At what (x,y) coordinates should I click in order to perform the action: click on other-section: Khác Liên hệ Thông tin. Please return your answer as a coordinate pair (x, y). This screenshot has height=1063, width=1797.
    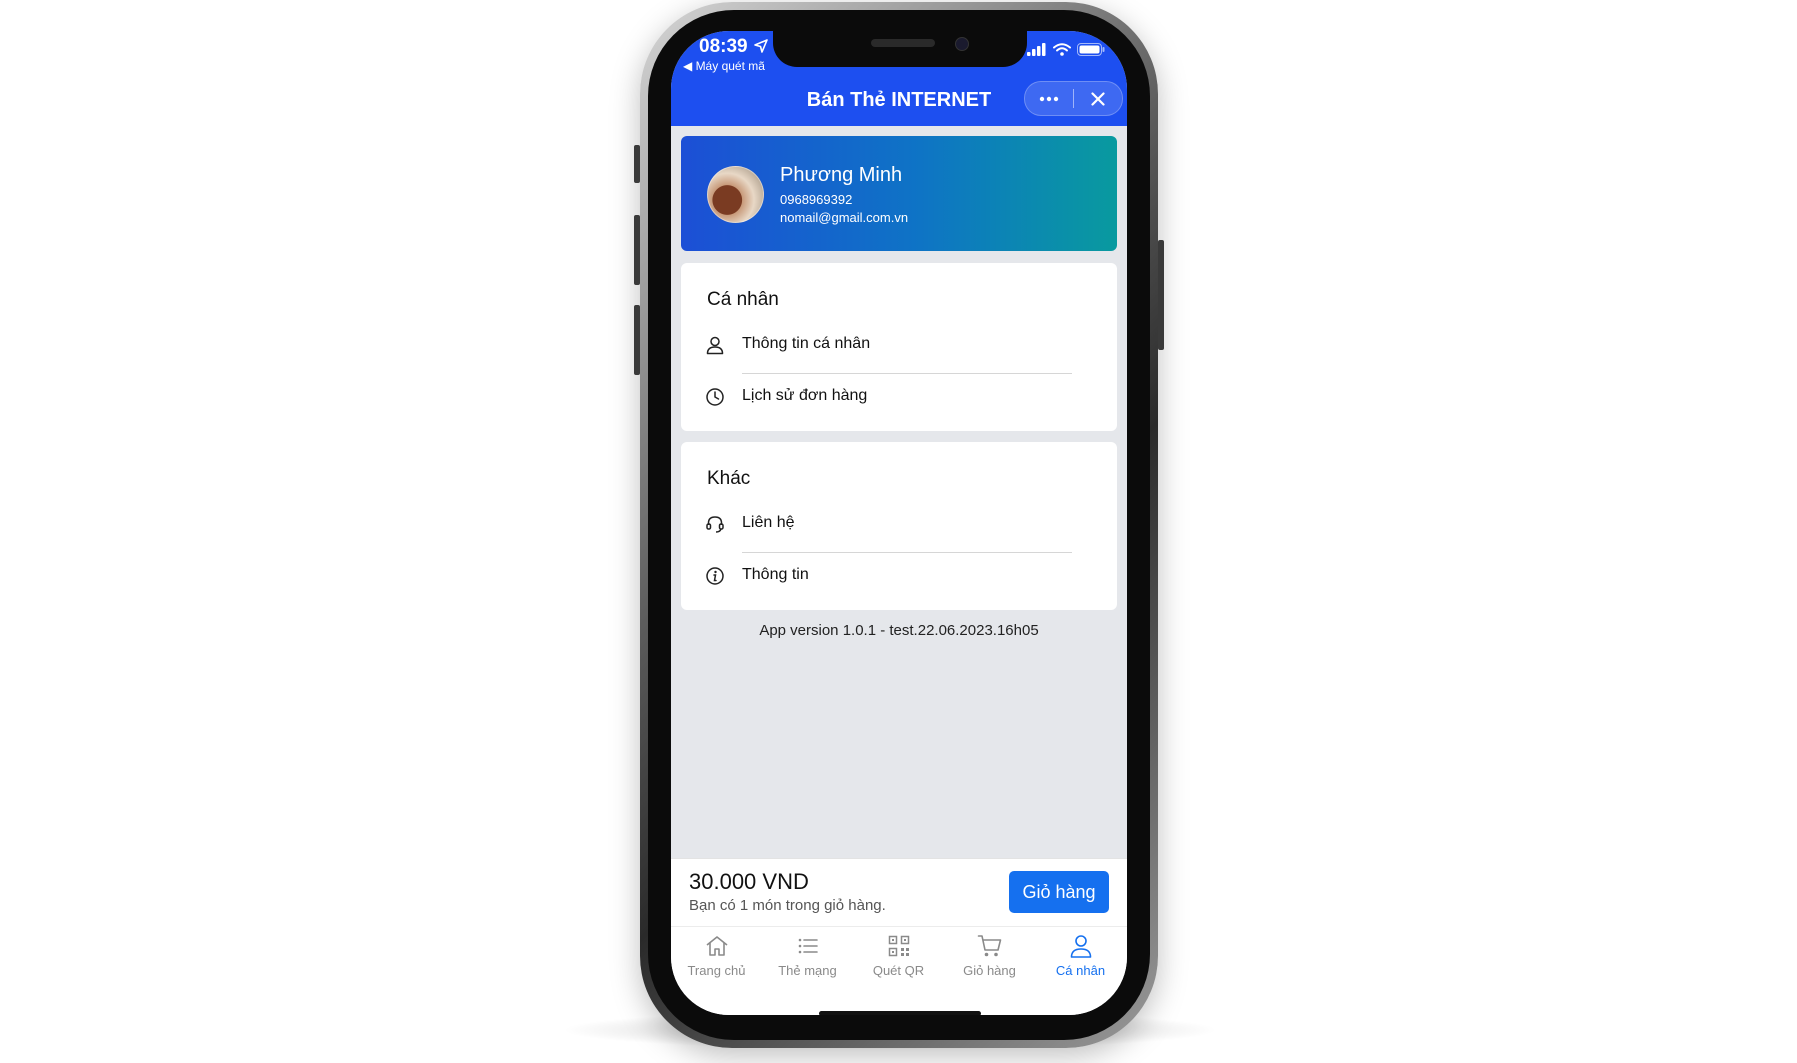
    Looking at the image, I should click on (899, 526).